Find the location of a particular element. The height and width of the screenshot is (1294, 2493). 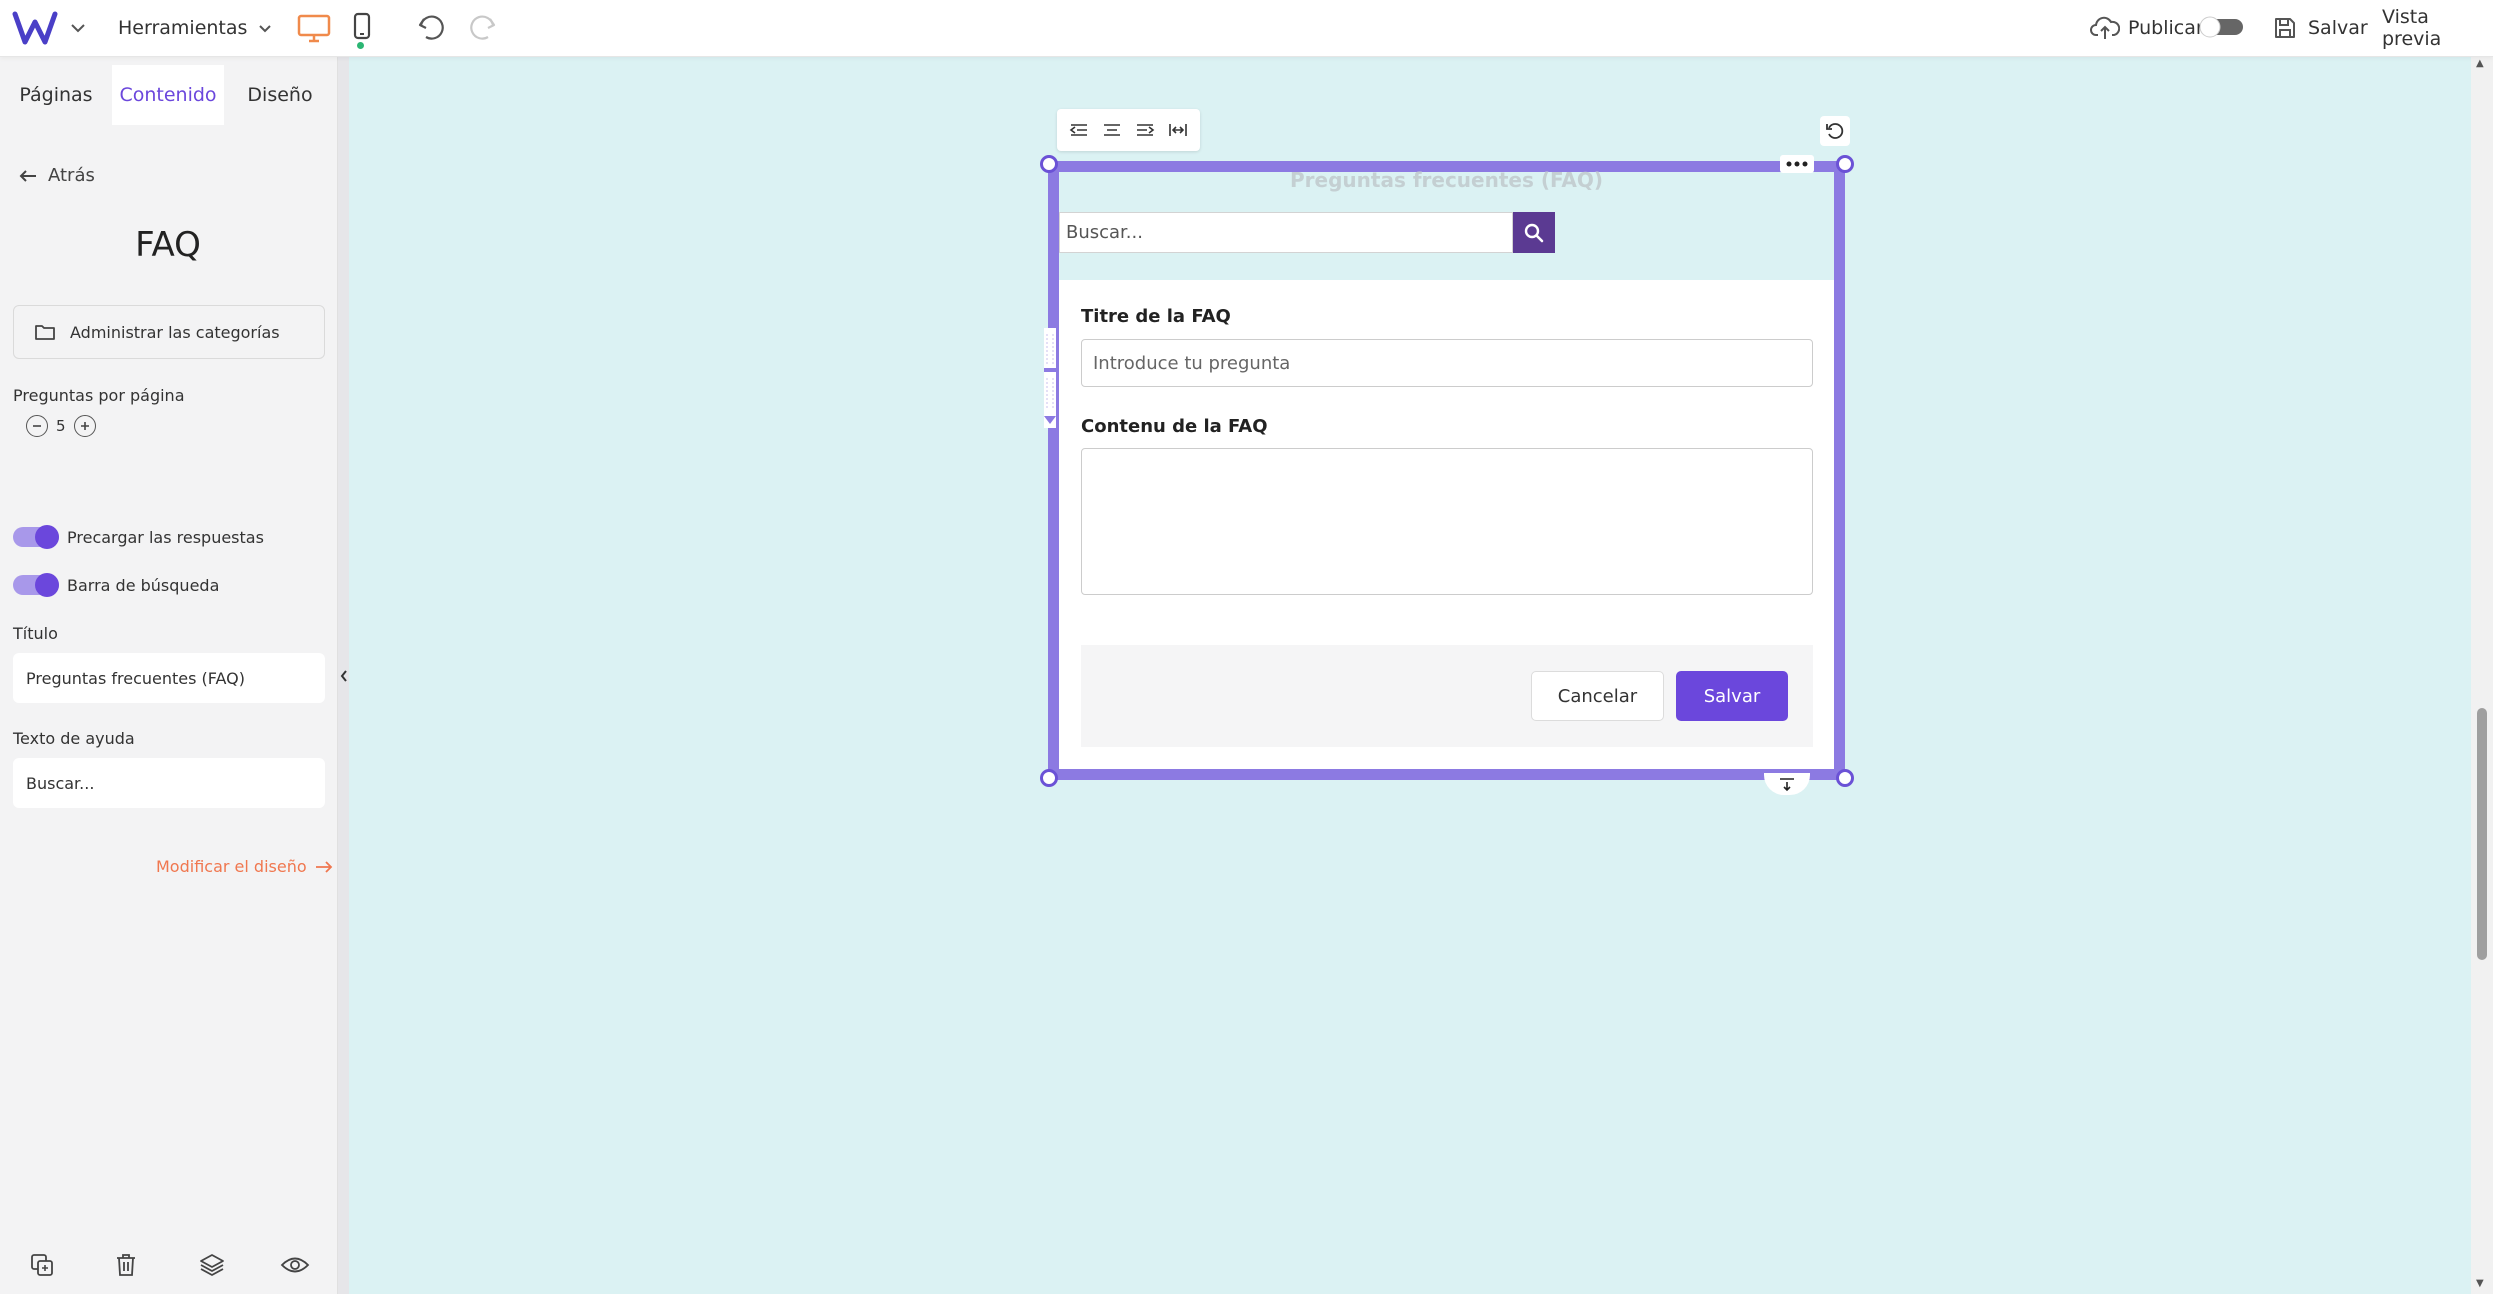

preload-answers-toggle is located at coordinates (36, 537).